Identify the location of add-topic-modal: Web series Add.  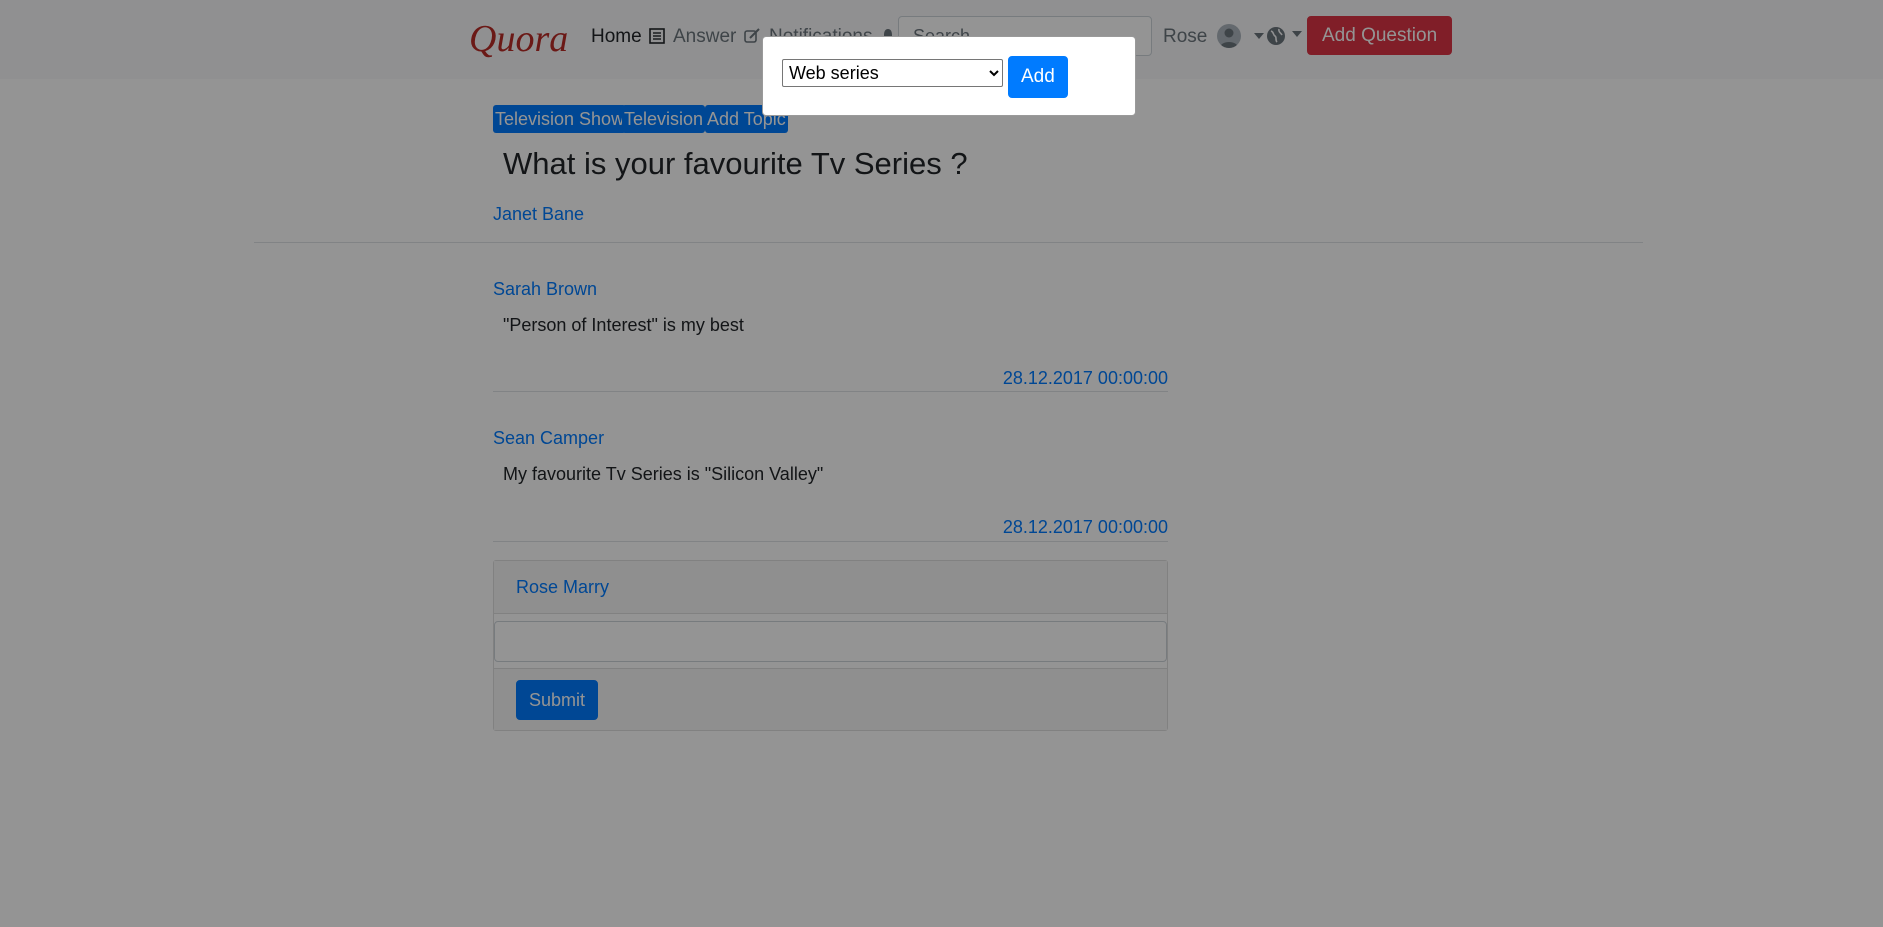
(949, 76).